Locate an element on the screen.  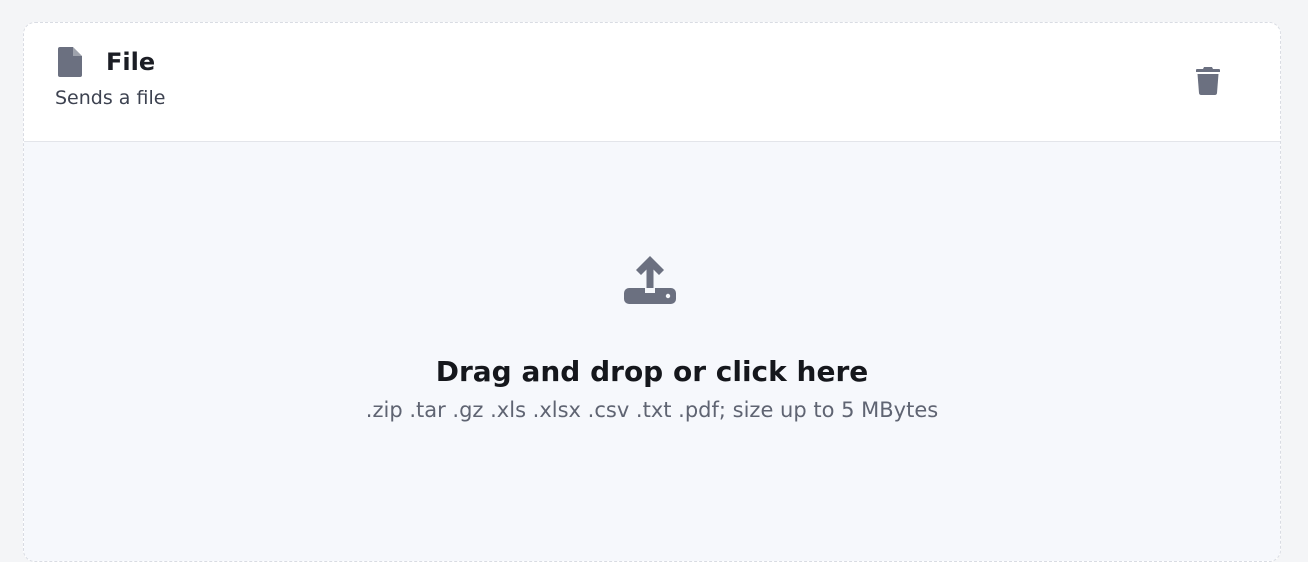
delete-button is located at coordinates (1208, 82).